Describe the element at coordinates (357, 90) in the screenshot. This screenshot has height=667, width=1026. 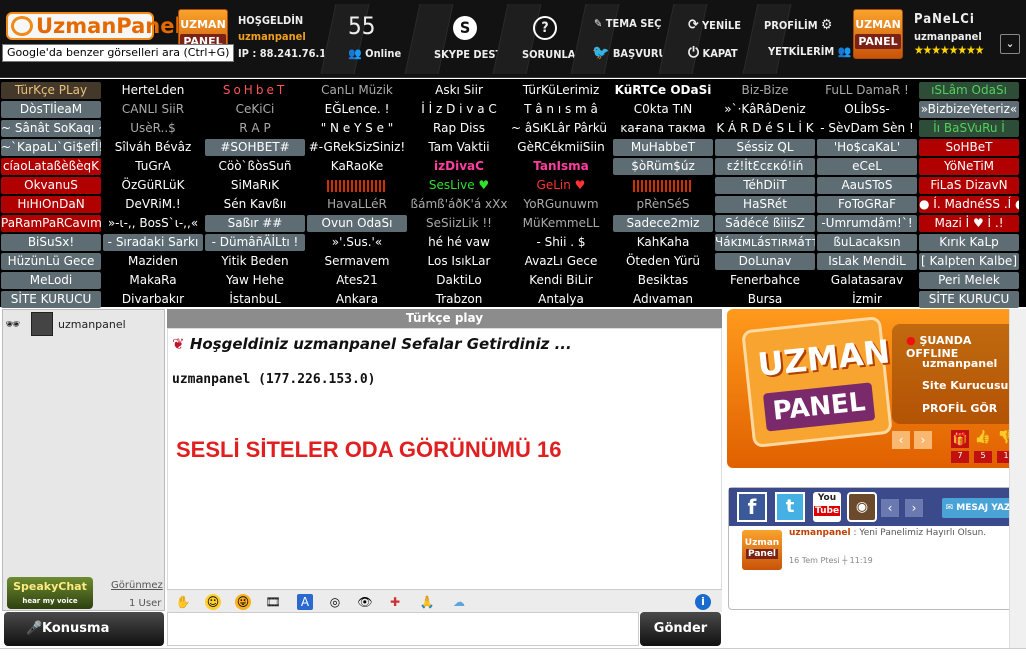
I see `room-button: CanLı Müzik` at that location.